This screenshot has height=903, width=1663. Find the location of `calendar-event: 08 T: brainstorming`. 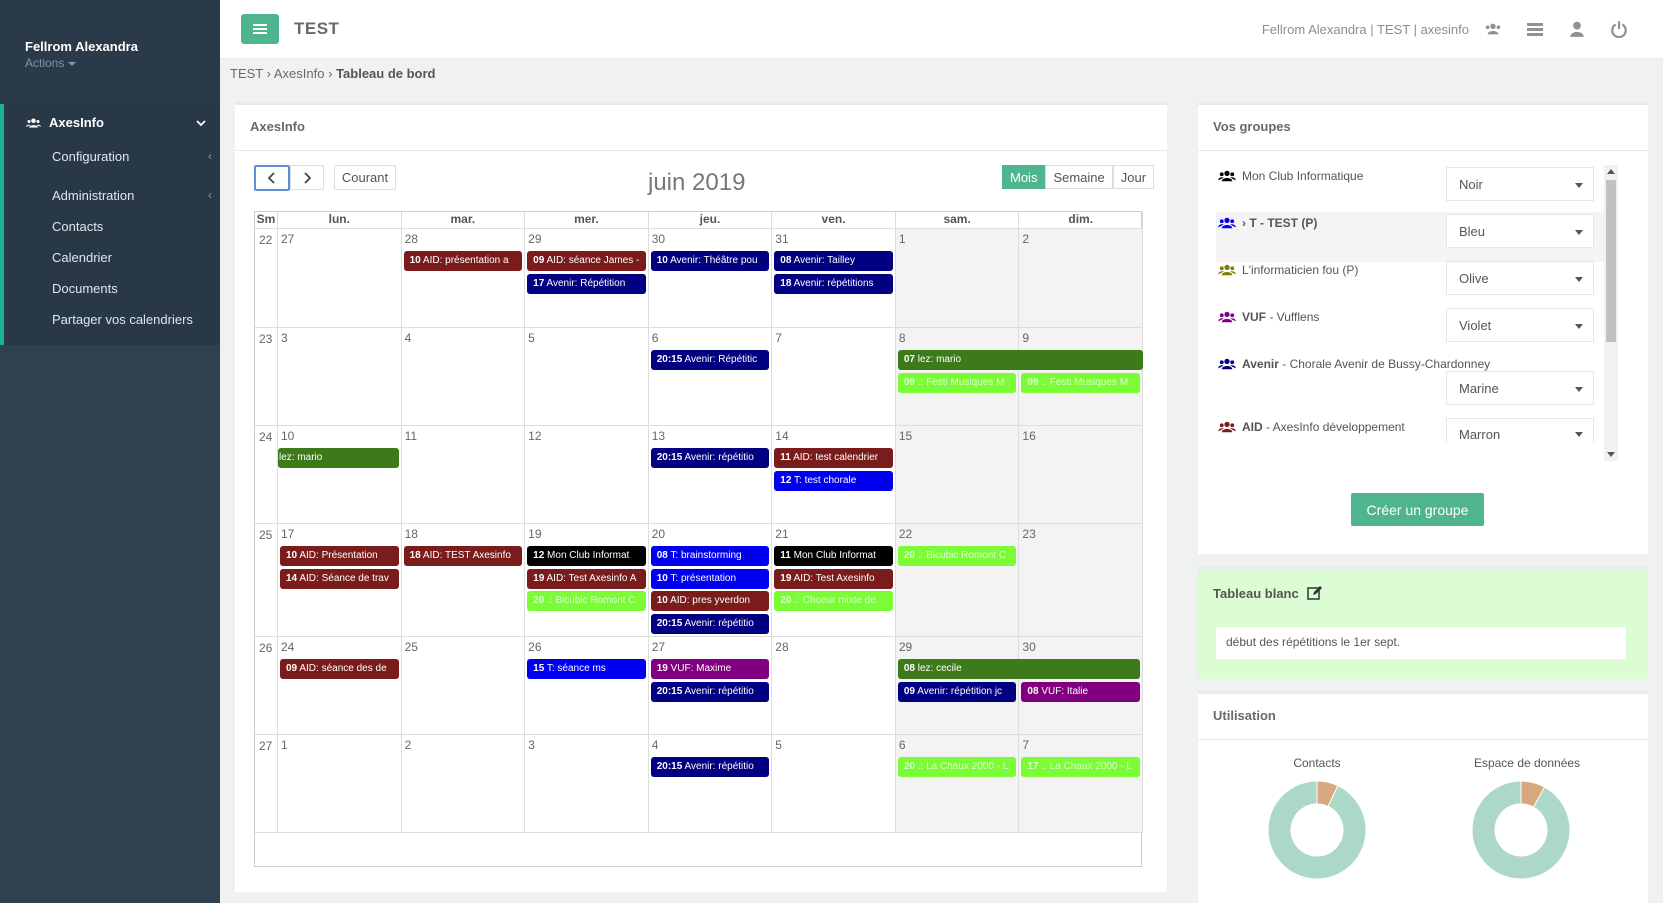

calendar-event: 08 T: brainstorming is located at coordinates (710, 556).